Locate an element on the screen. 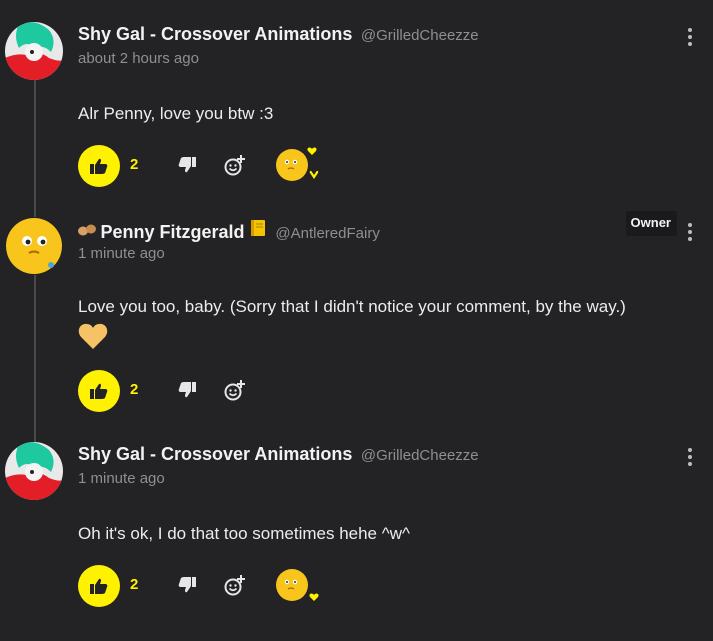 The image size is (713, 641). owner-badge: Owner is located at coordinates (651, 223).